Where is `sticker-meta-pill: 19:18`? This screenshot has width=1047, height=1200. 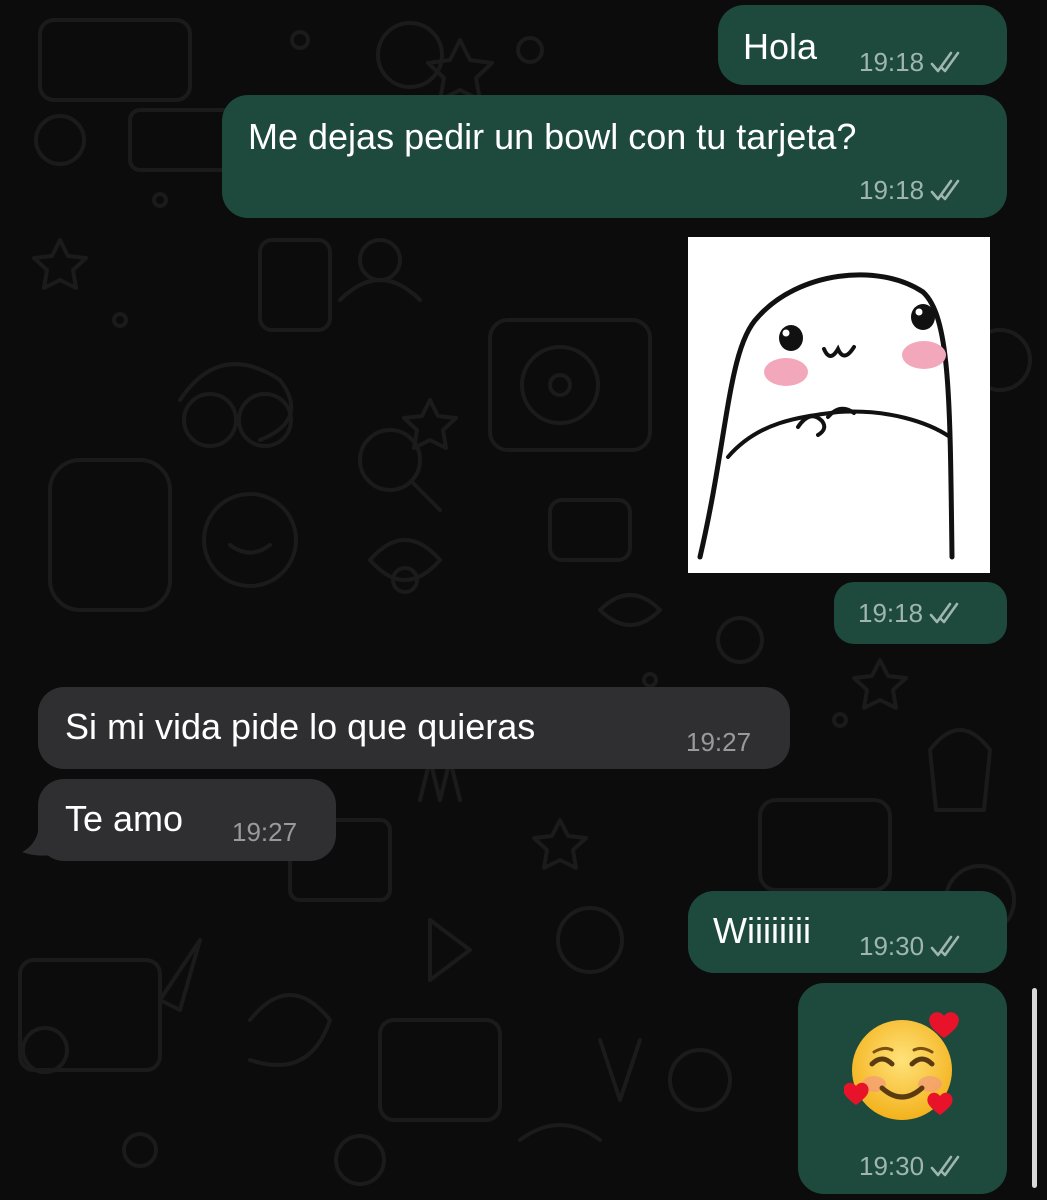
sticker-meta-pill: 19:18 is located at coordinates (920, 613).